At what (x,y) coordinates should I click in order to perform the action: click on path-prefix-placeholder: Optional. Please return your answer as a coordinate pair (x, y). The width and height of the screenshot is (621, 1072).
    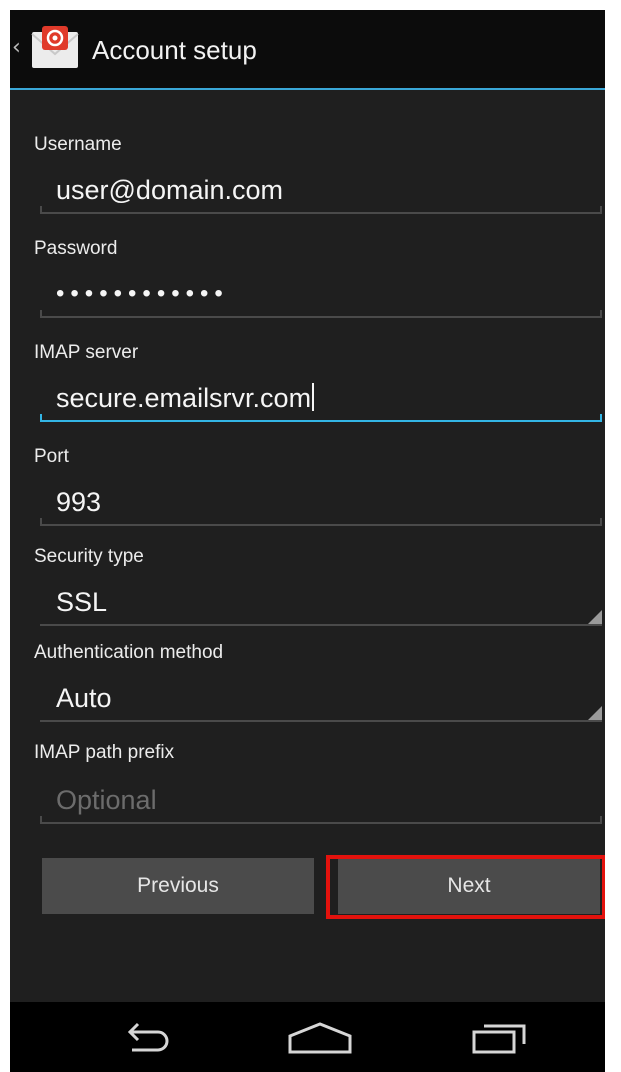
    Looking at the image, I should click on (106, 800).